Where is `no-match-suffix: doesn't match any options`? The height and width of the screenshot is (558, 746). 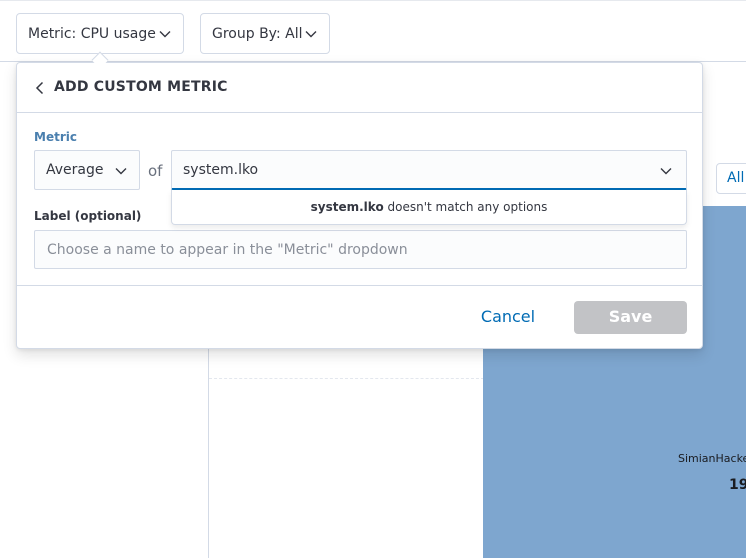 no-match-suffix: doesn't match any options is located at coordinates (465, 207).